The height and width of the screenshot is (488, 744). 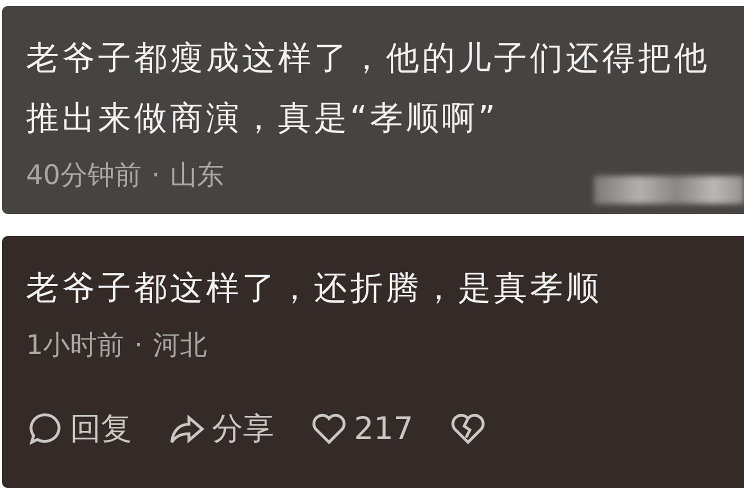 I want to click on comment-location: 山东, so click(x=197, y=176).